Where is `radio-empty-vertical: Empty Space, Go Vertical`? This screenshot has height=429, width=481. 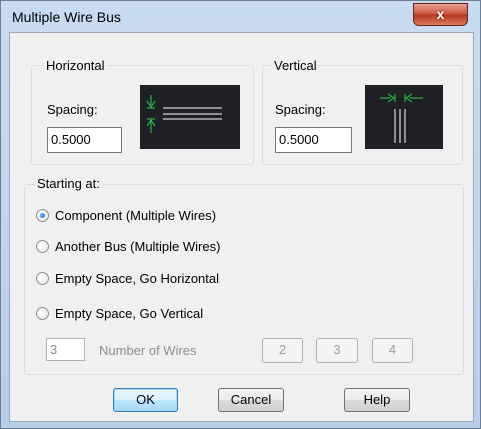
radio-empty-vertical: Empty Space, Go Vertical is located at coordinates (119, 313).